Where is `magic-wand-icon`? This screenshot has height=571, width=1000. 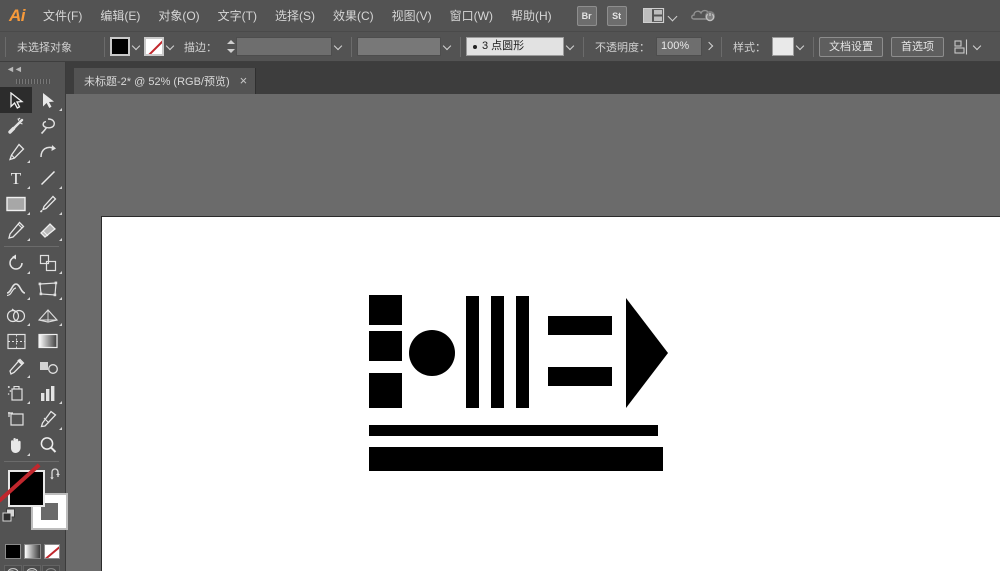 magic-wand-icon is located at coordinates (16, 125).